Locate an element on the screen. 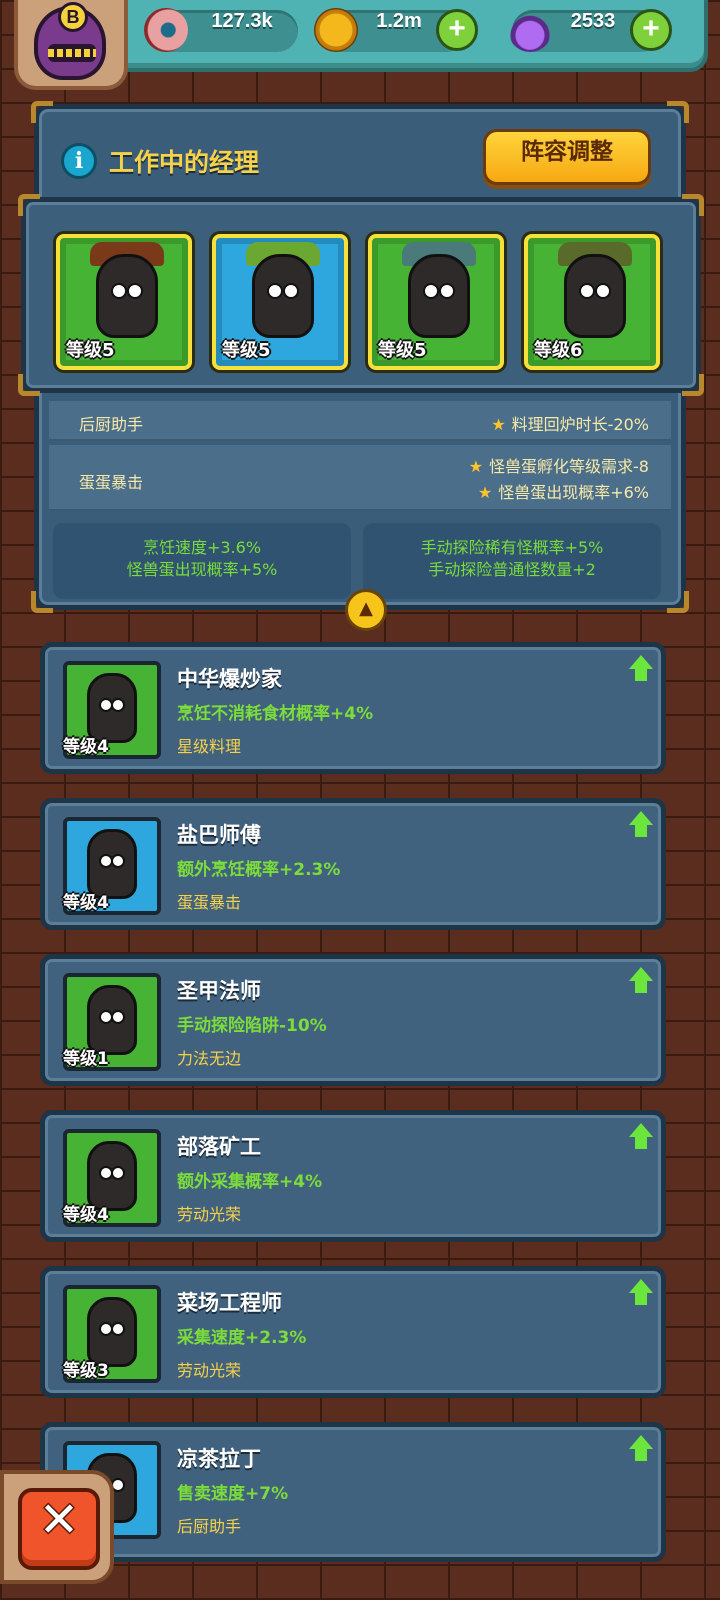 This screenshot has height=1600, width=720. manager-effect: 额外烹饪概率+2.3% is located at coordinates (259, 870).